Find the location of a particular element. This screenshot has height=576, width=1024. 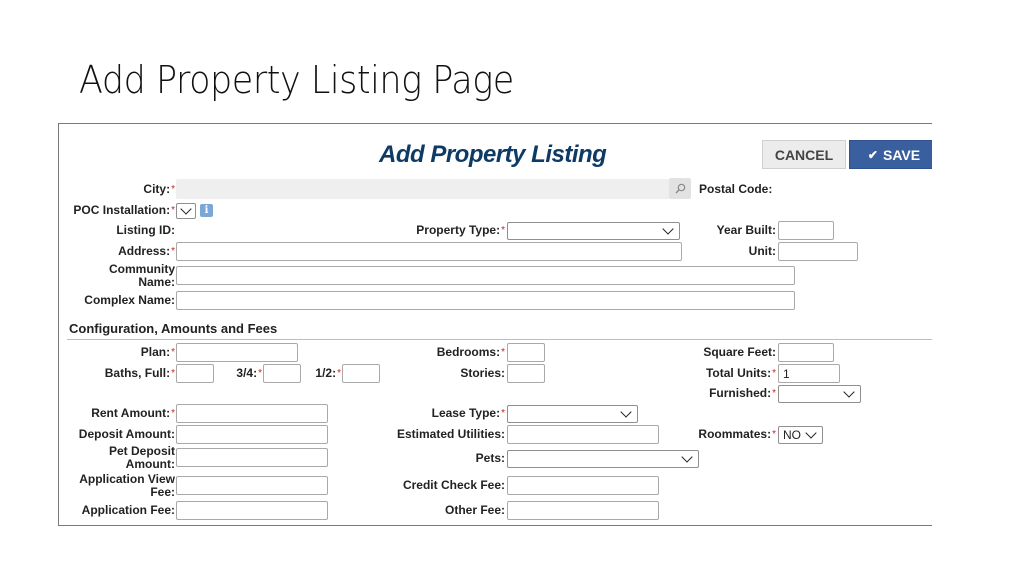

rent-amount-input is located at coordinates (252, 413).